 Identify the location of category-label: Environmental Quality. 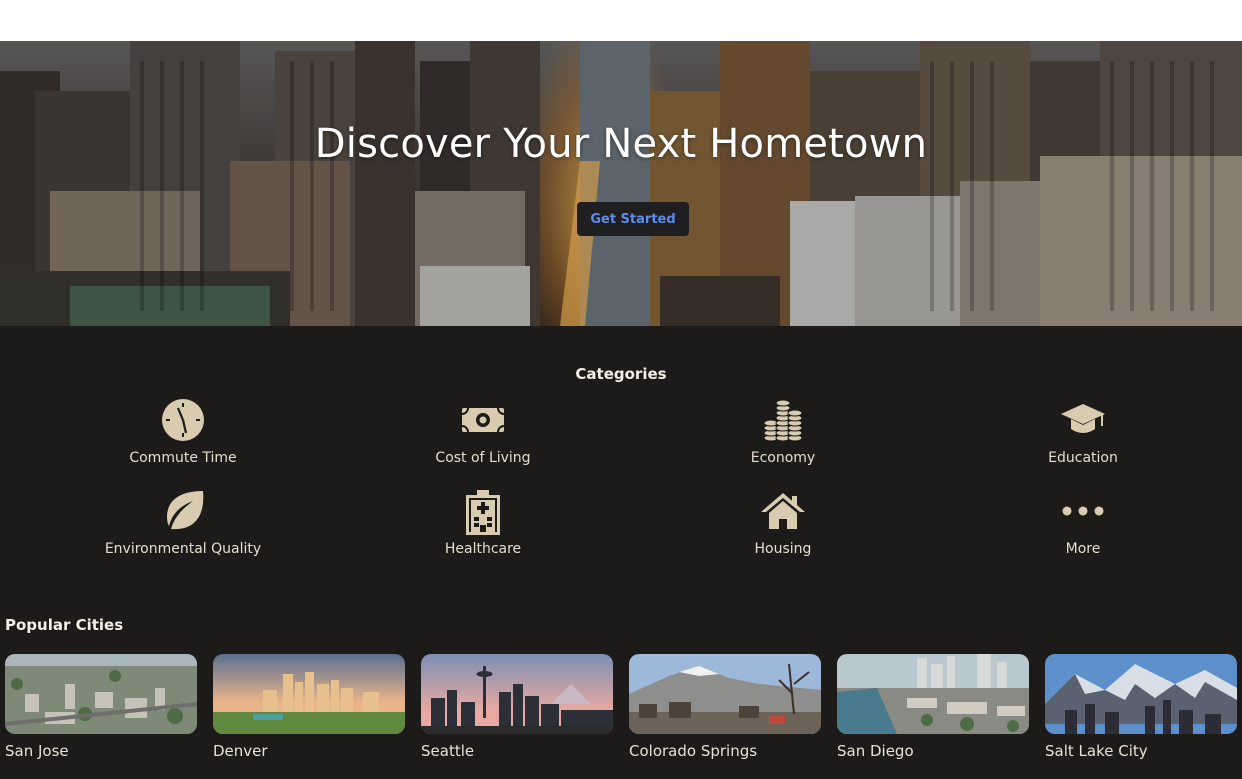
(183, 549).